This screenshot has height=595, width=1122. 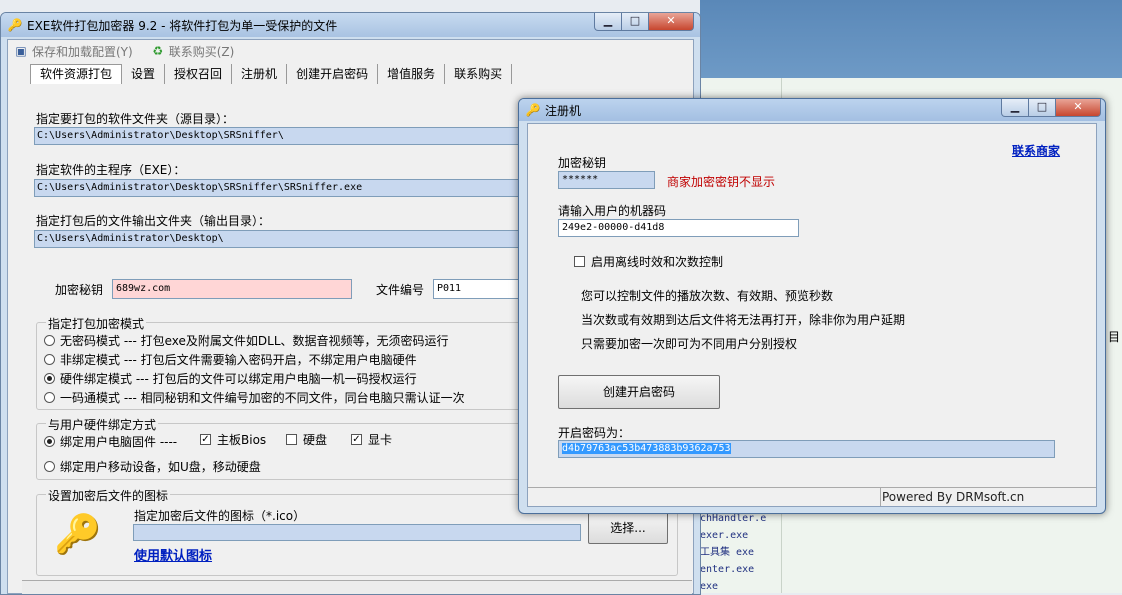 I want to click on hw-option-label: 主板Bios, so click(x=242, y=440).